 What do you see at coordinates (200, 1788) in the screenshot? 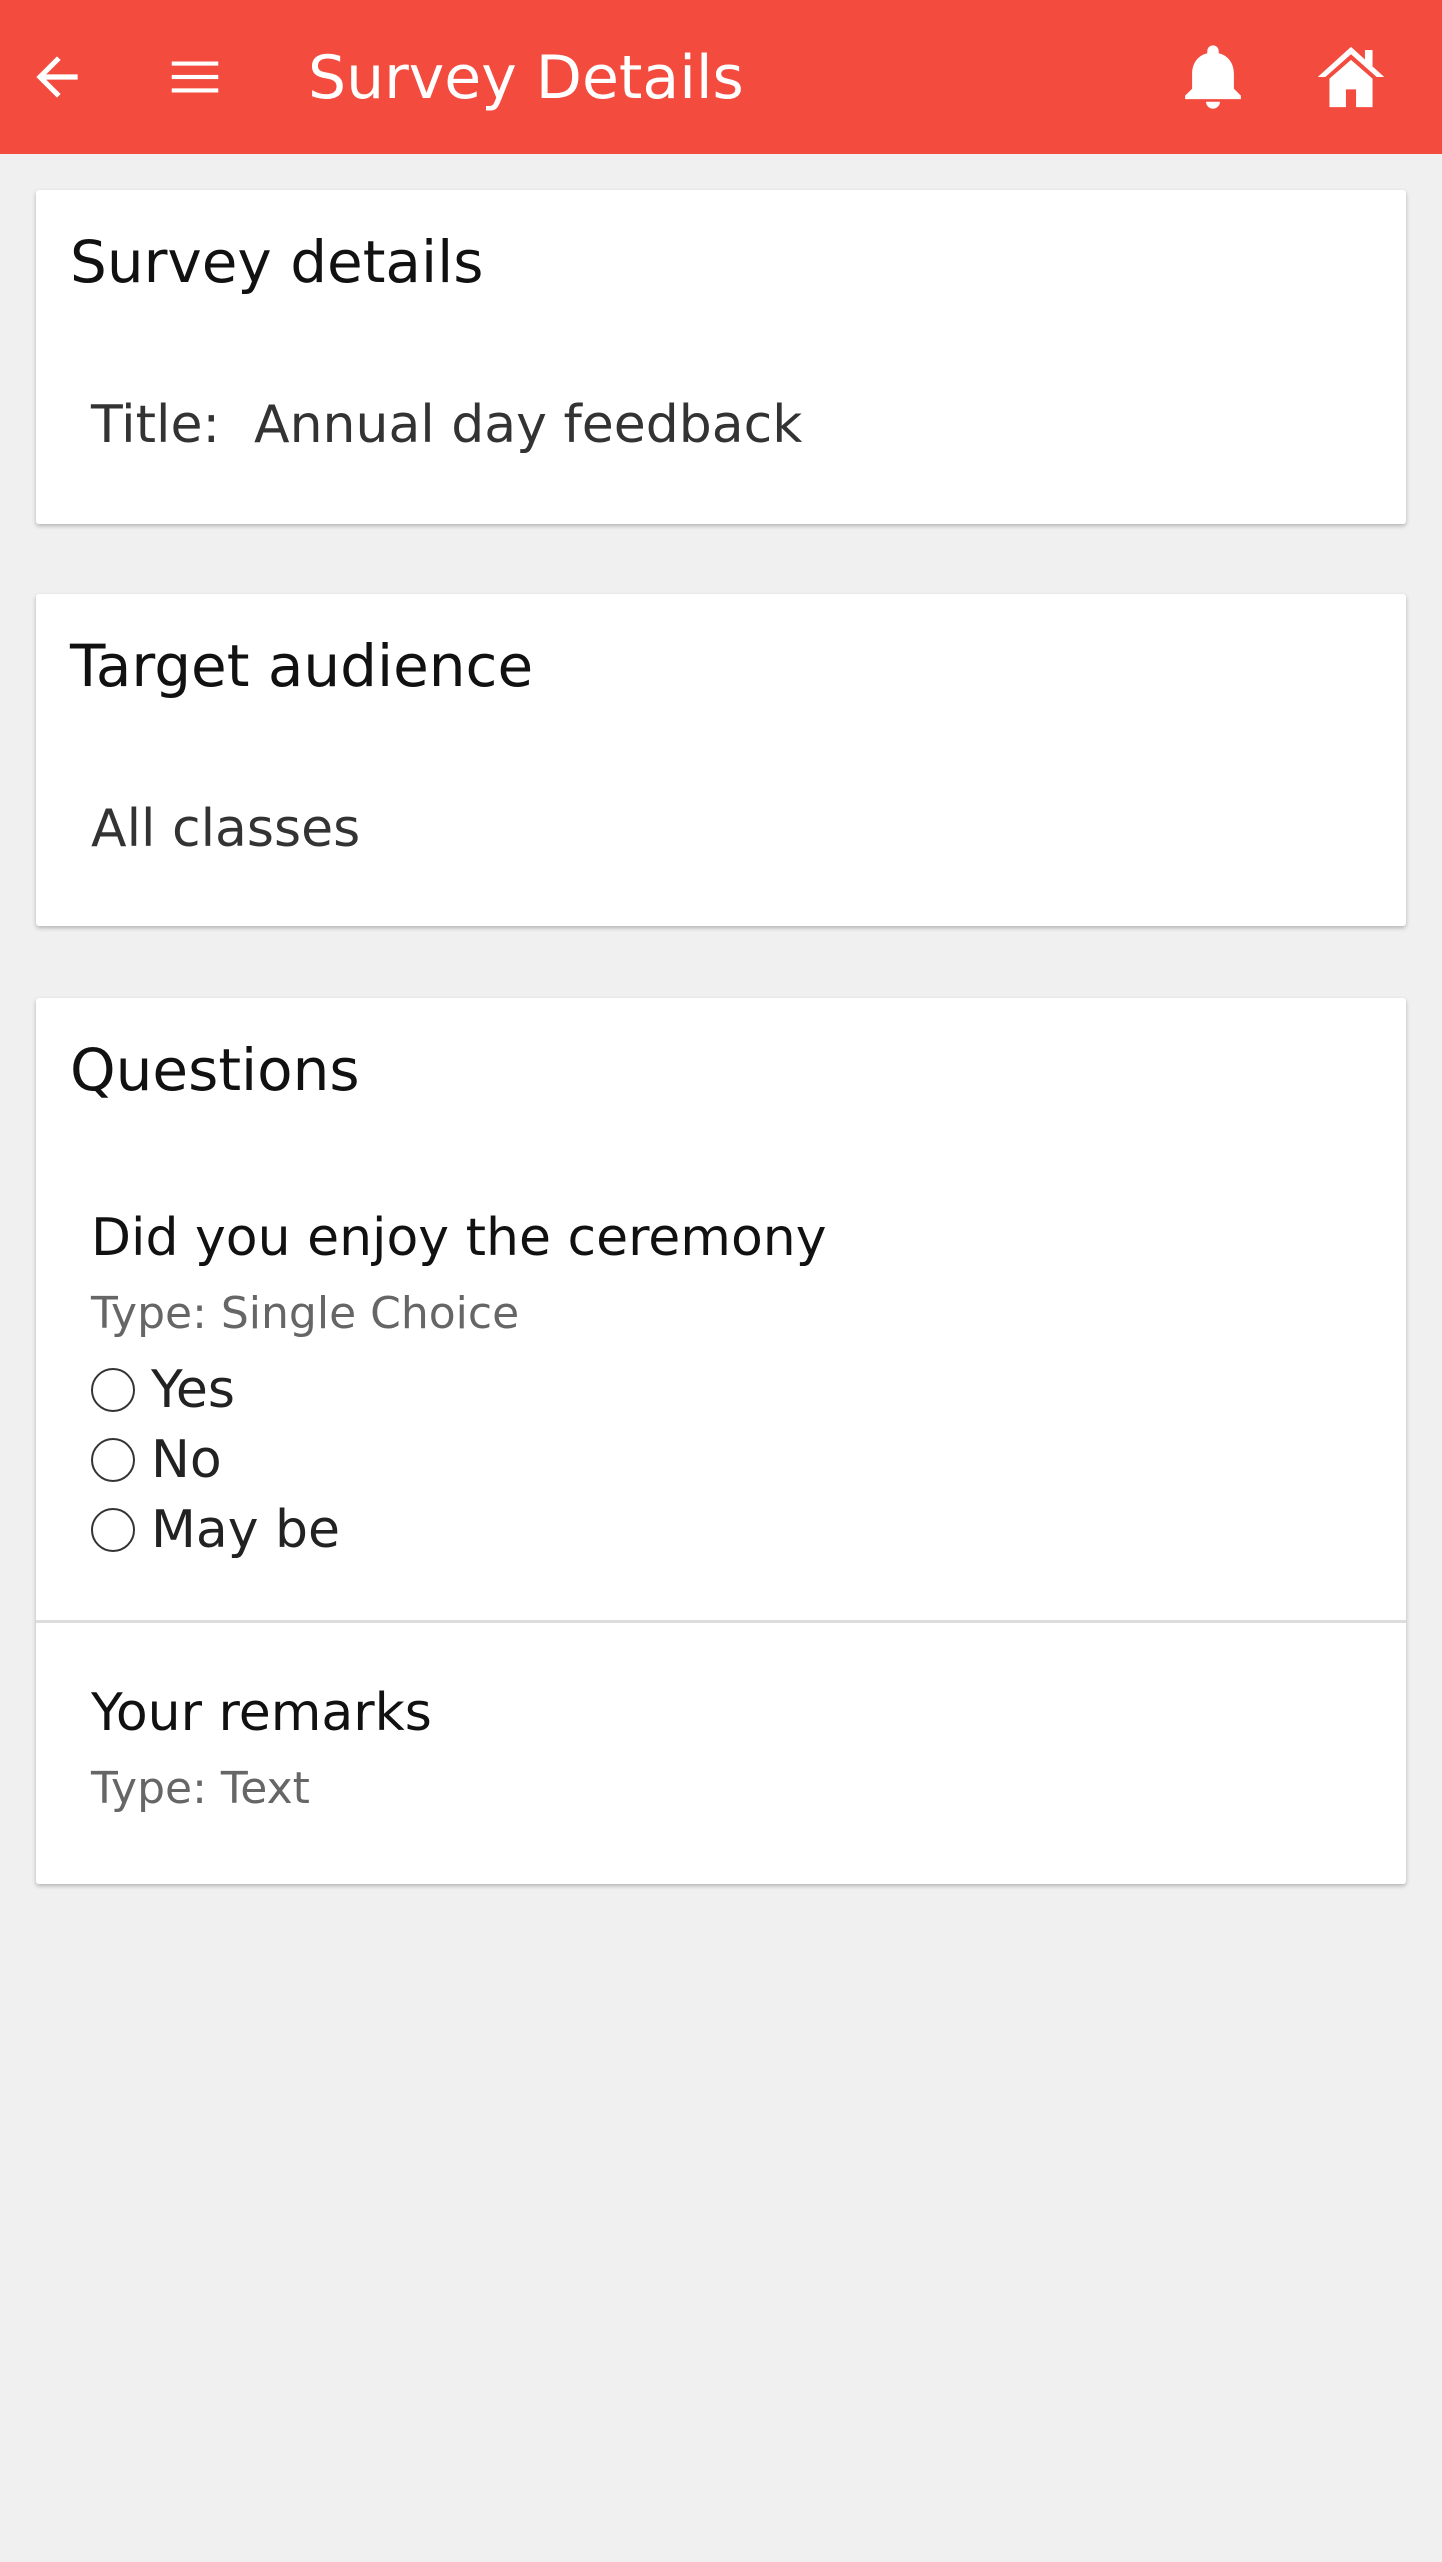
I see `question-type: Type: Text` at bounding box center [200, 1788].